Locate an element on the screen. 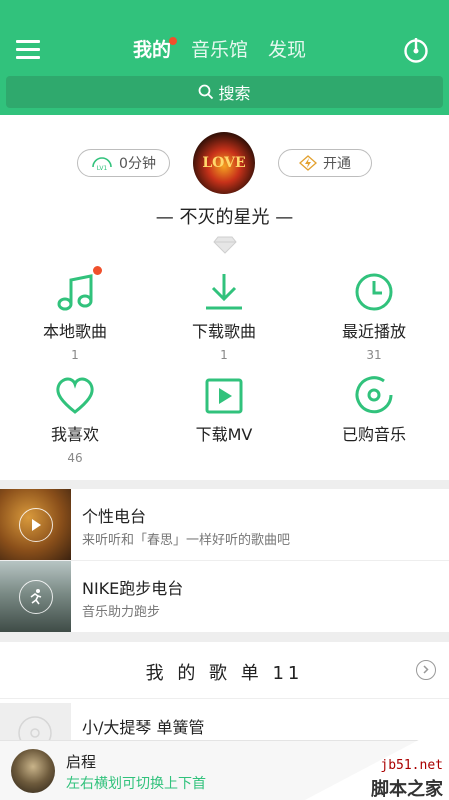  grid-label: 下载歌曲 is located at coordinates (223, 331).